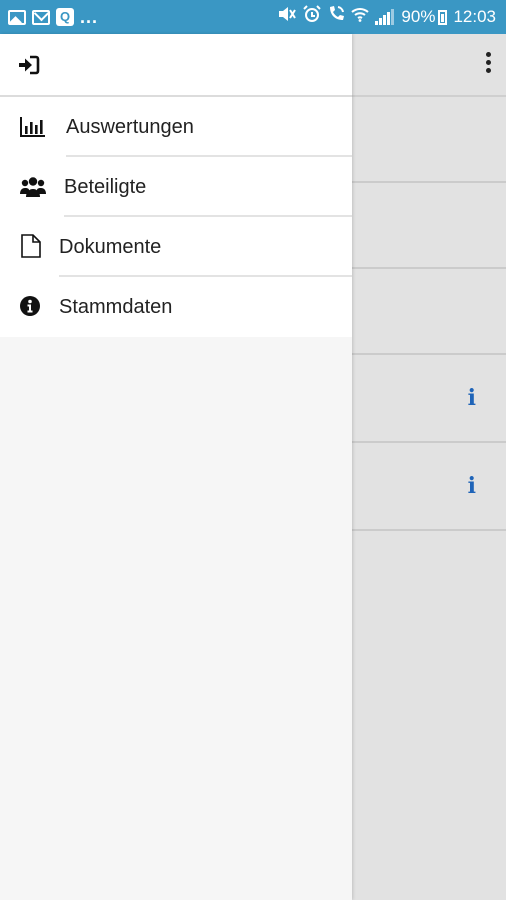  Describe the element at coordinates (312, 17) in the screenshot. I see `alarm-icon` at that location.